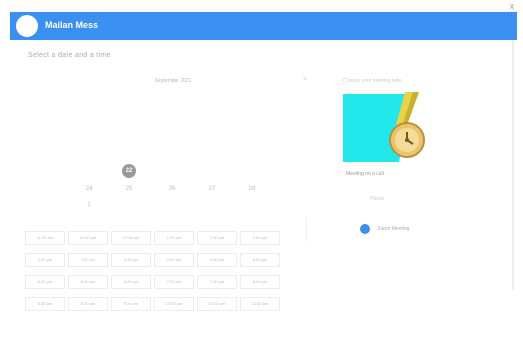 The image size is (523, 340). What do you see at coordinates (131, 304) in the screenshot?
I see `time-slot-button: 9:30 pm` at bounding box center [131, 304].